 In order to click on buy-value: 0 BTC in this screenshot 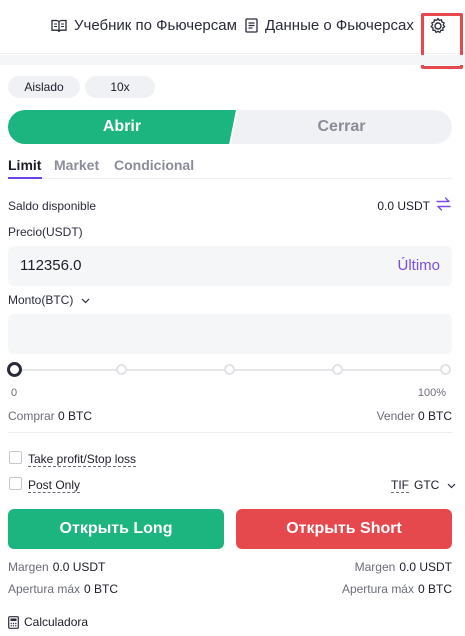, I will do `click(75, 416)`.